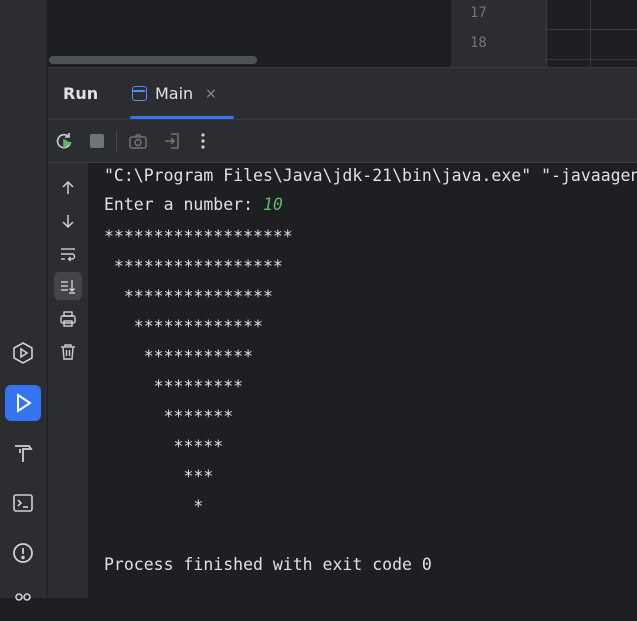 Image resolution: width=637 pixels, height=621 pixels. I want to click on console-pattern-line: *****************, so click(193, 266).